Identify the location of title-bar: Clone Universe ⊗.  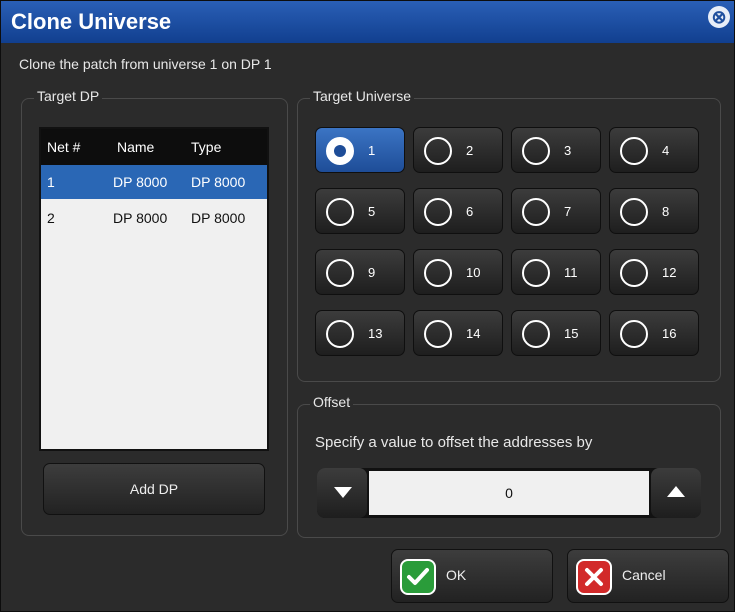
(367, 22).